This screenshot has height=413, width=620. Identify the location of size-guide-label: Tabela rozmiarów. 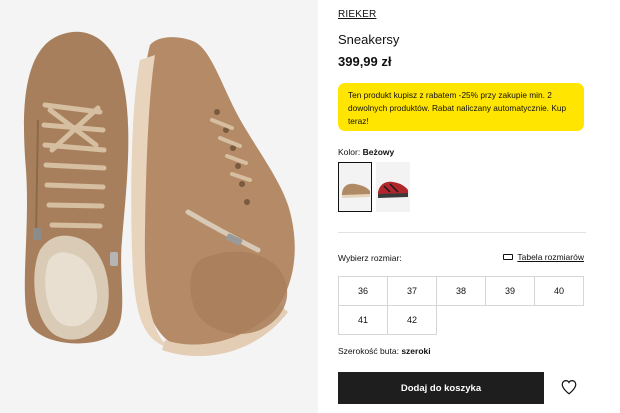
(550, 257).